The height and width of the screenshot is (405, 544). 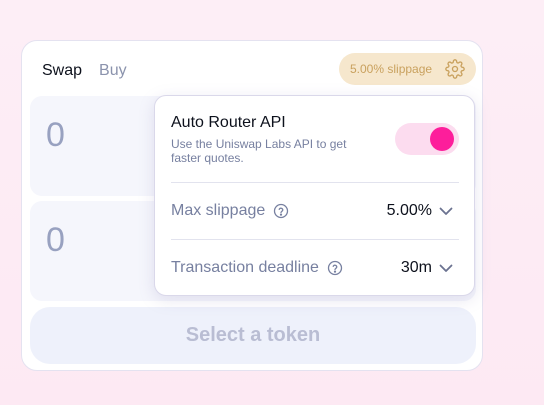 I want to click on auto-router-toggle, so click(x=427, y=139).